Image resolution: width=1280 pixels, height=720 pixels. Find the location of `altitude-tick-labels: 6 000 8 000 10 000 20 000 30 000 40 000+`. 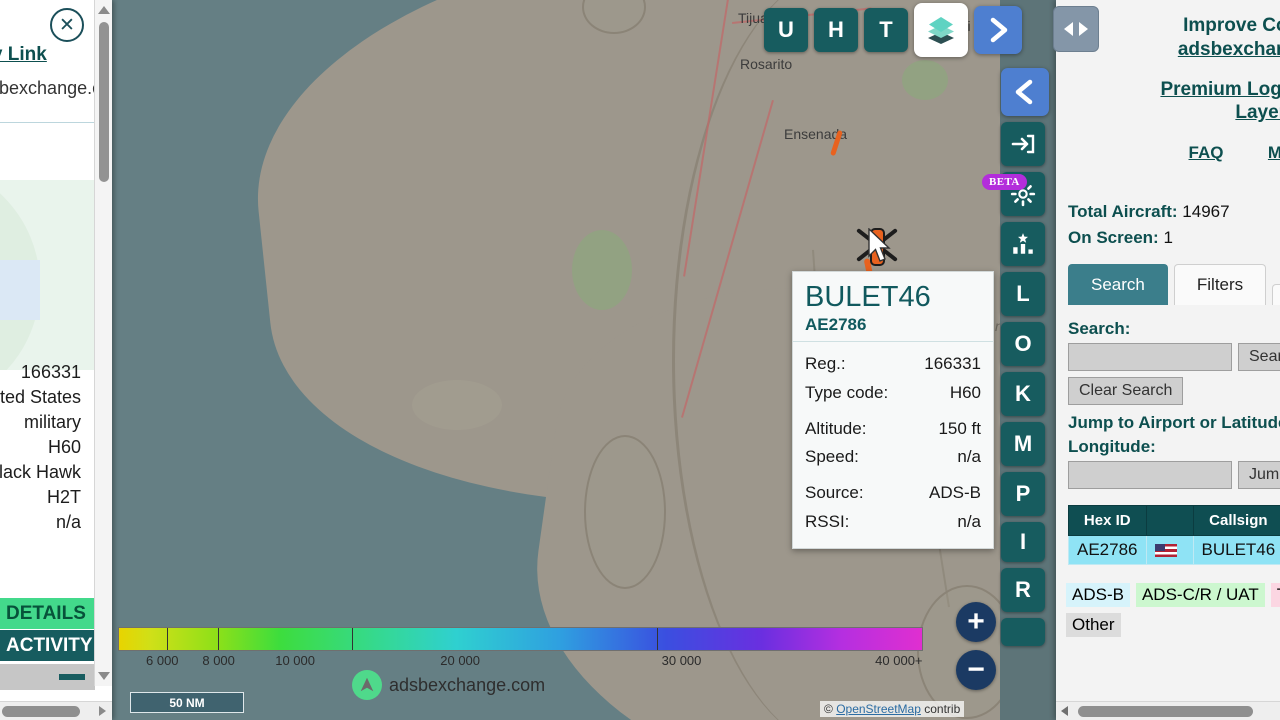

altitude-tick-labels: 6 000 8 000 10 000 20 000 30 000 40 000+ is located at coordinates (520, 662).